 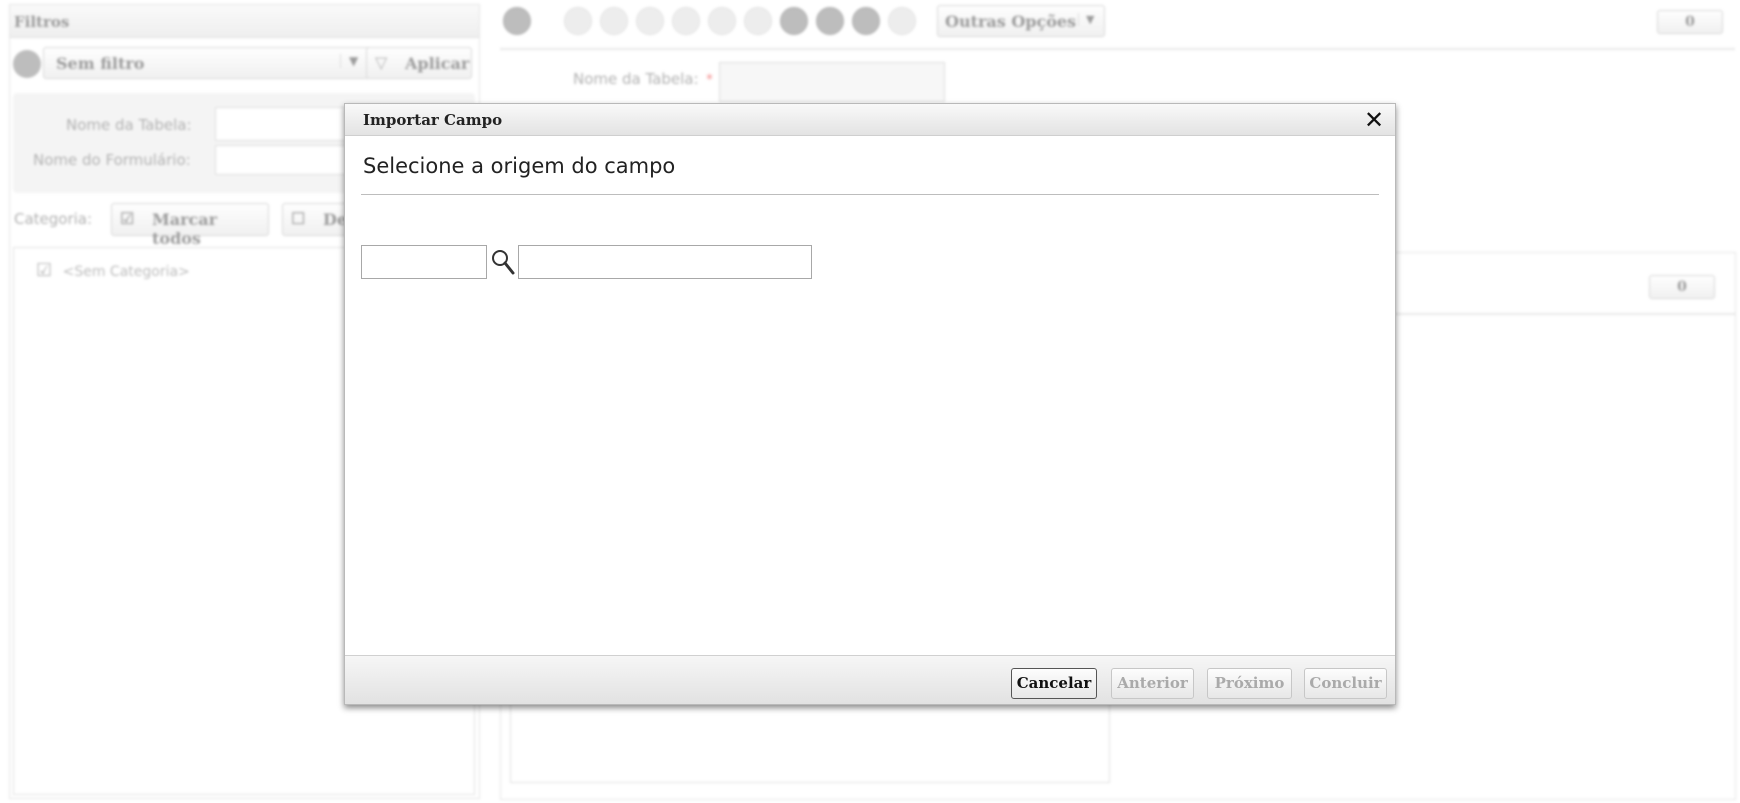 I want to click on dialog-header: Importar Campo ✕, so click(x=870, y=120).